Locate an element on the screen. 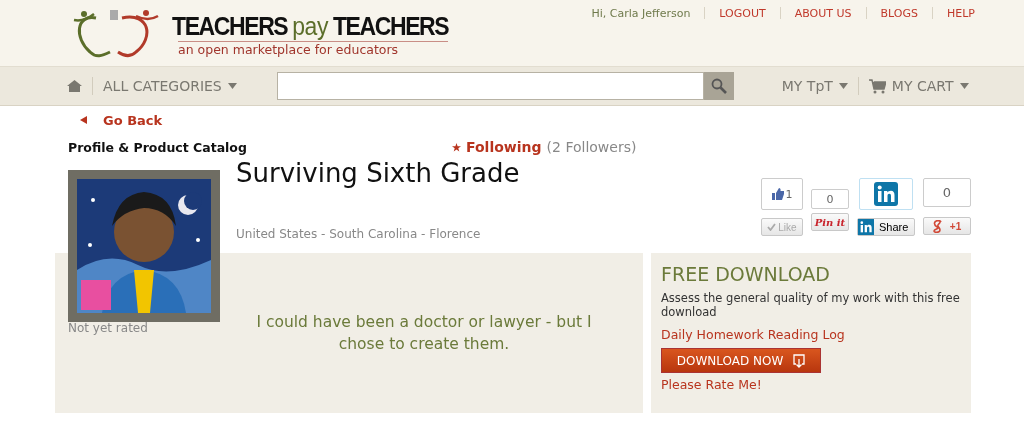  site-name: TEACHERS pay TEACHERS is located at coordinates (310, 26).